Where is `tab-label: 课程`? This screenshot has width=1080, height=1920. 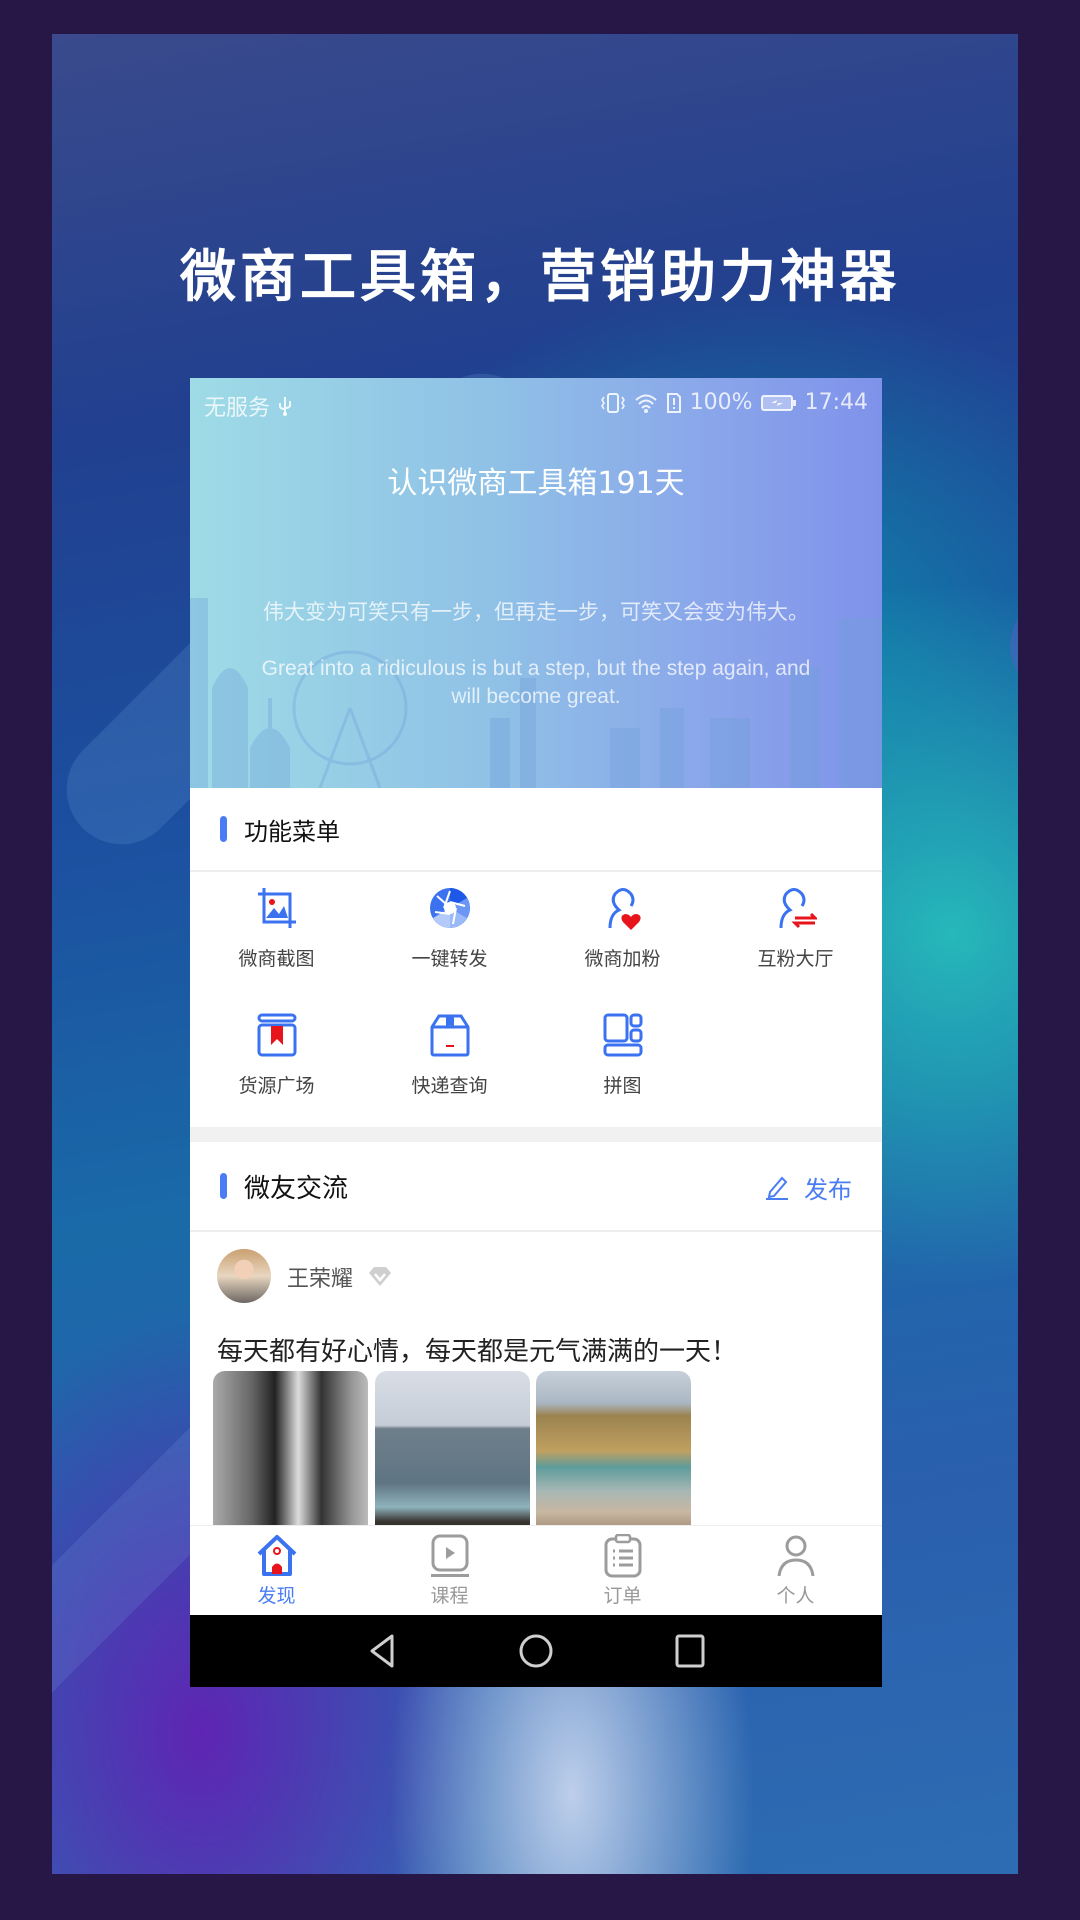
tab-label: 课程 is located at coordinates (449, 1596).